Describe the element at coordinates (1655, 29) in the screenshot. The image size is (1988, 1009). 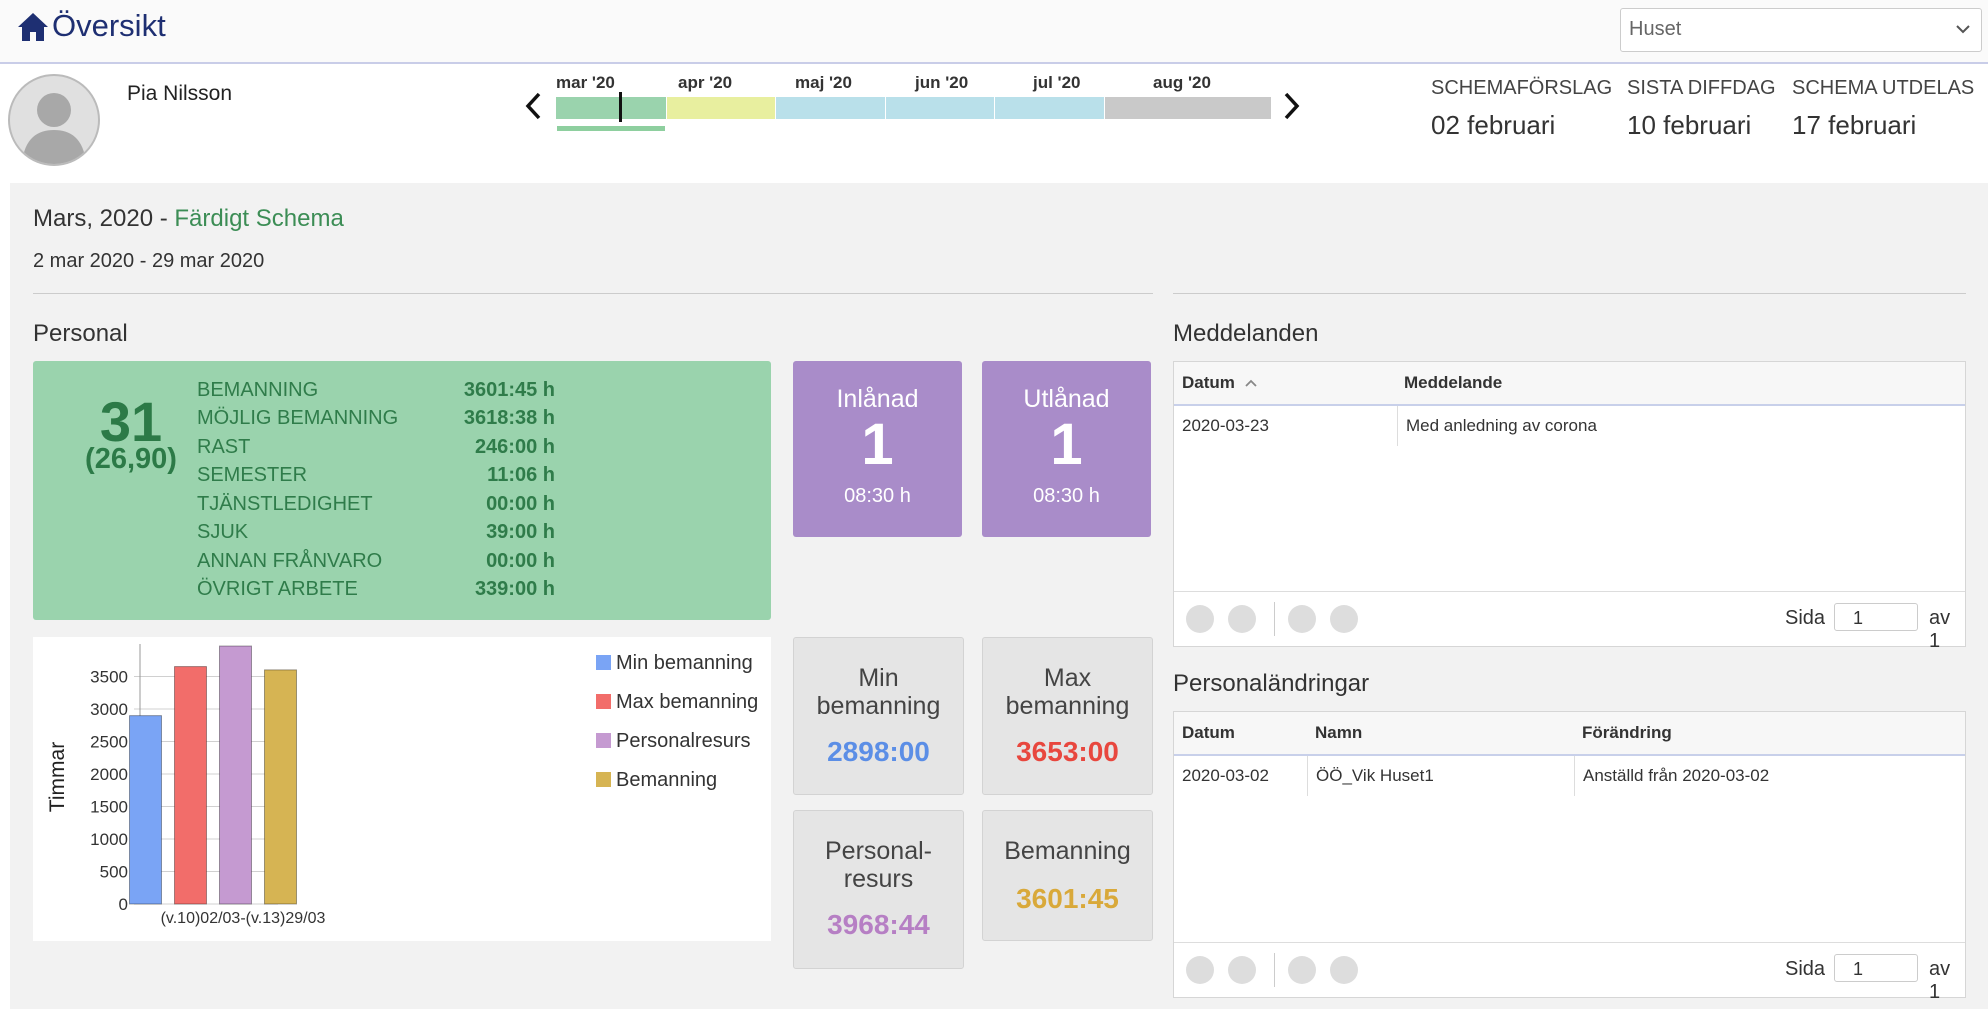
I see `unit-select-value: Huset` at that location.